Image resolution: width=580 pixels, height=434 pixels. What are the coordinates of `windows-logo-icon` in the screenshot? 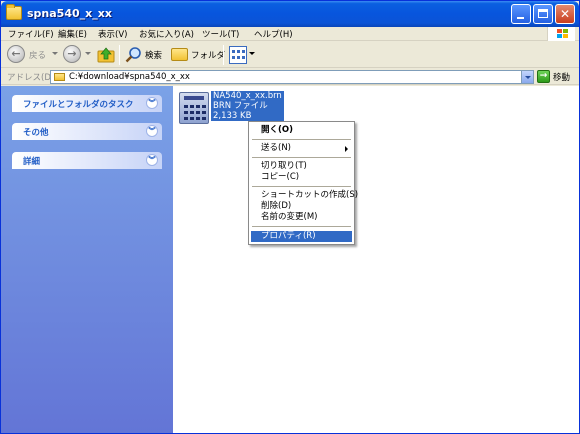 It's located at (561, 34).